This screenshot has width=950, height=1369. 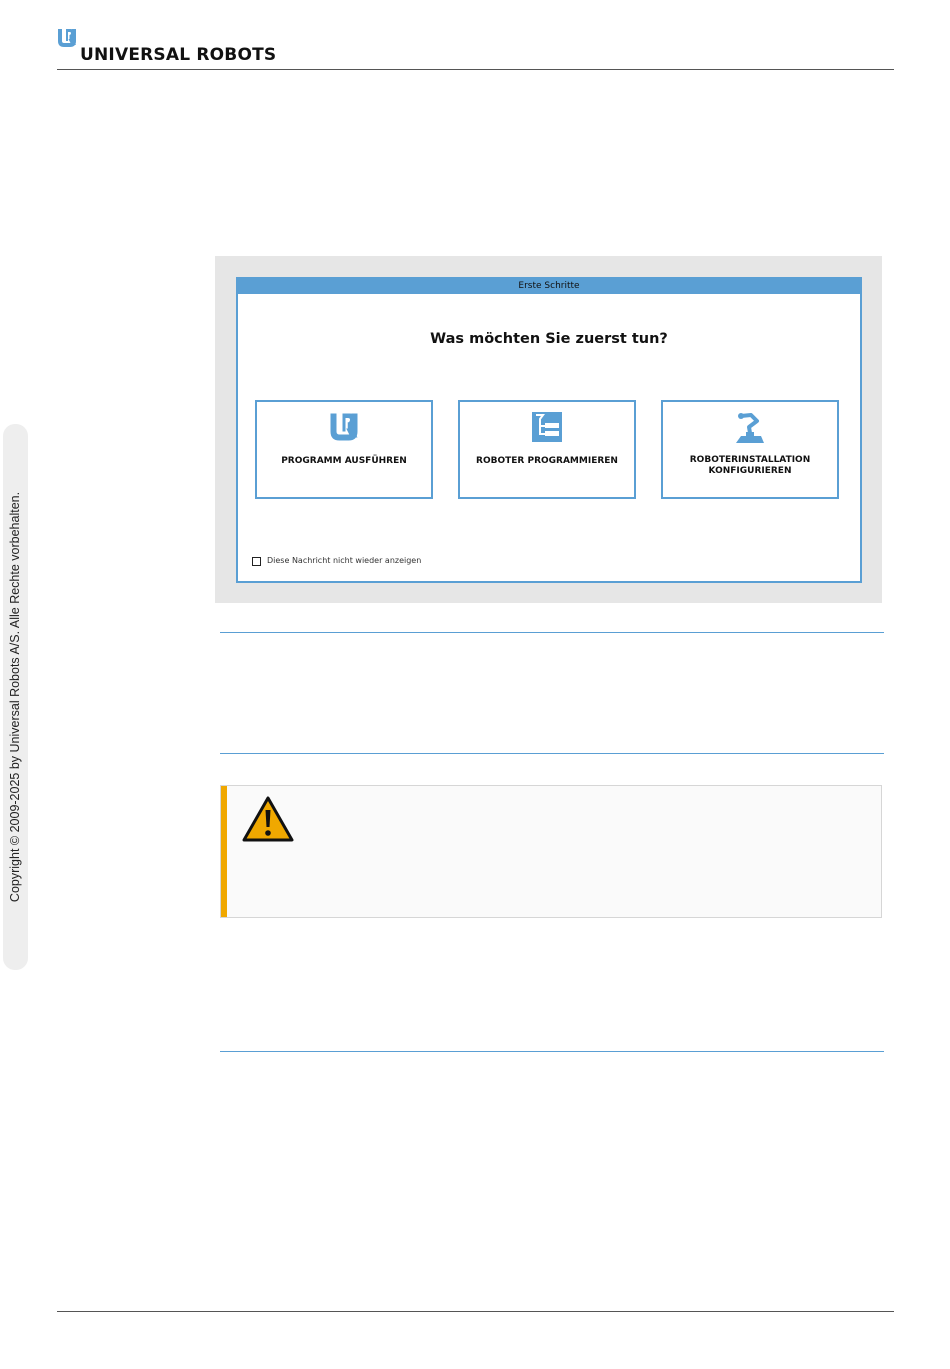 I want to click on program-robot-label: ROBOTER PROGRAMMIEREN, so click(x=547, y=461).